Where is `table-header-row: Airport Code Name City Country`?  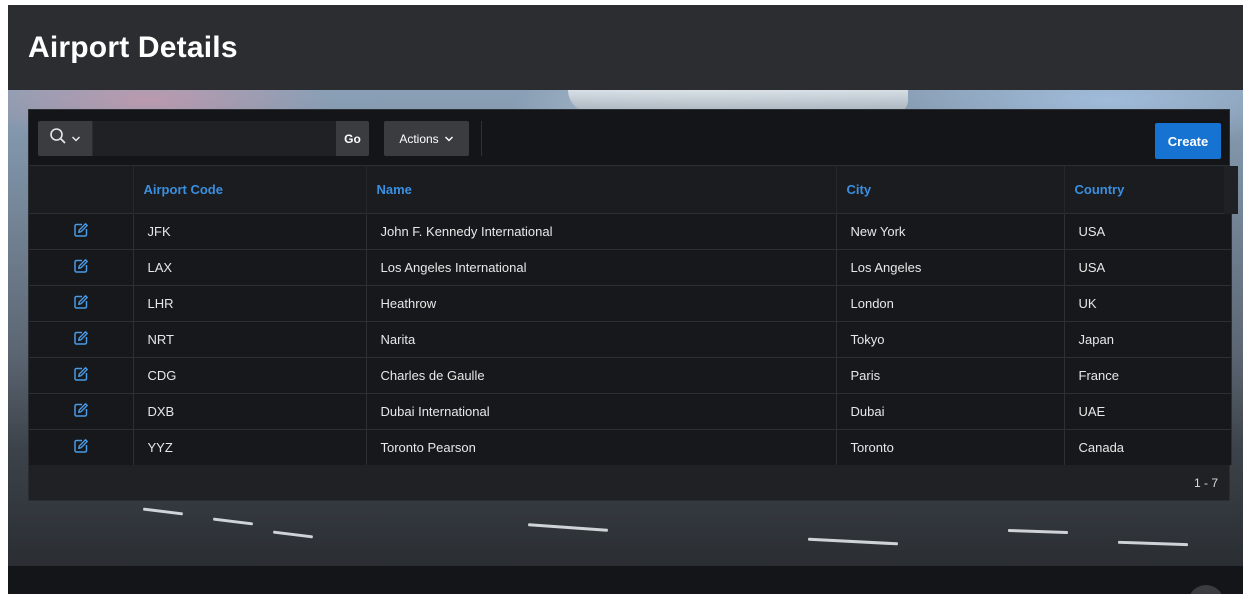
table-header-row: Airport Code Name City Country is located at coordinates (633, 189).